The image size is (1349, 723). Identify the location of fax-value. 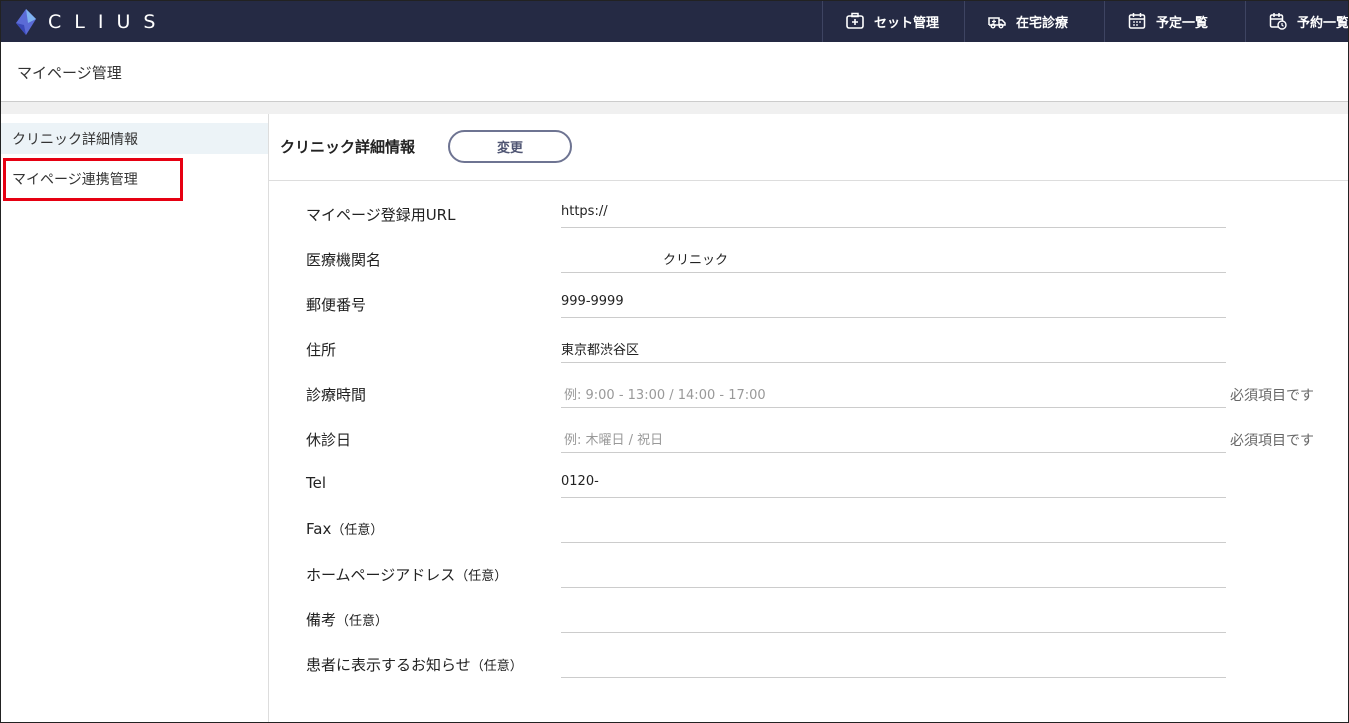
(893, 525).